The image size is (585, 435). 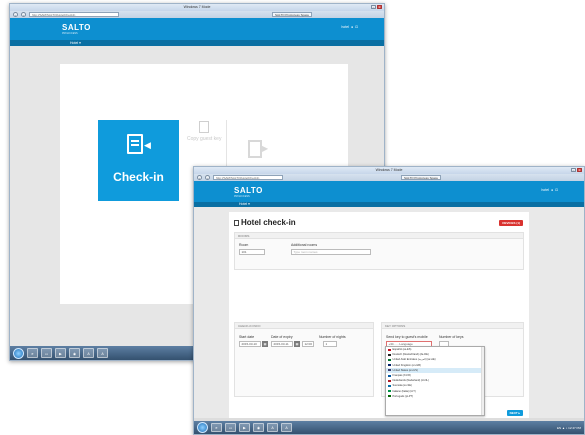 I want to click on devices-button: DEVICES (1), so click(x=511, y=223).